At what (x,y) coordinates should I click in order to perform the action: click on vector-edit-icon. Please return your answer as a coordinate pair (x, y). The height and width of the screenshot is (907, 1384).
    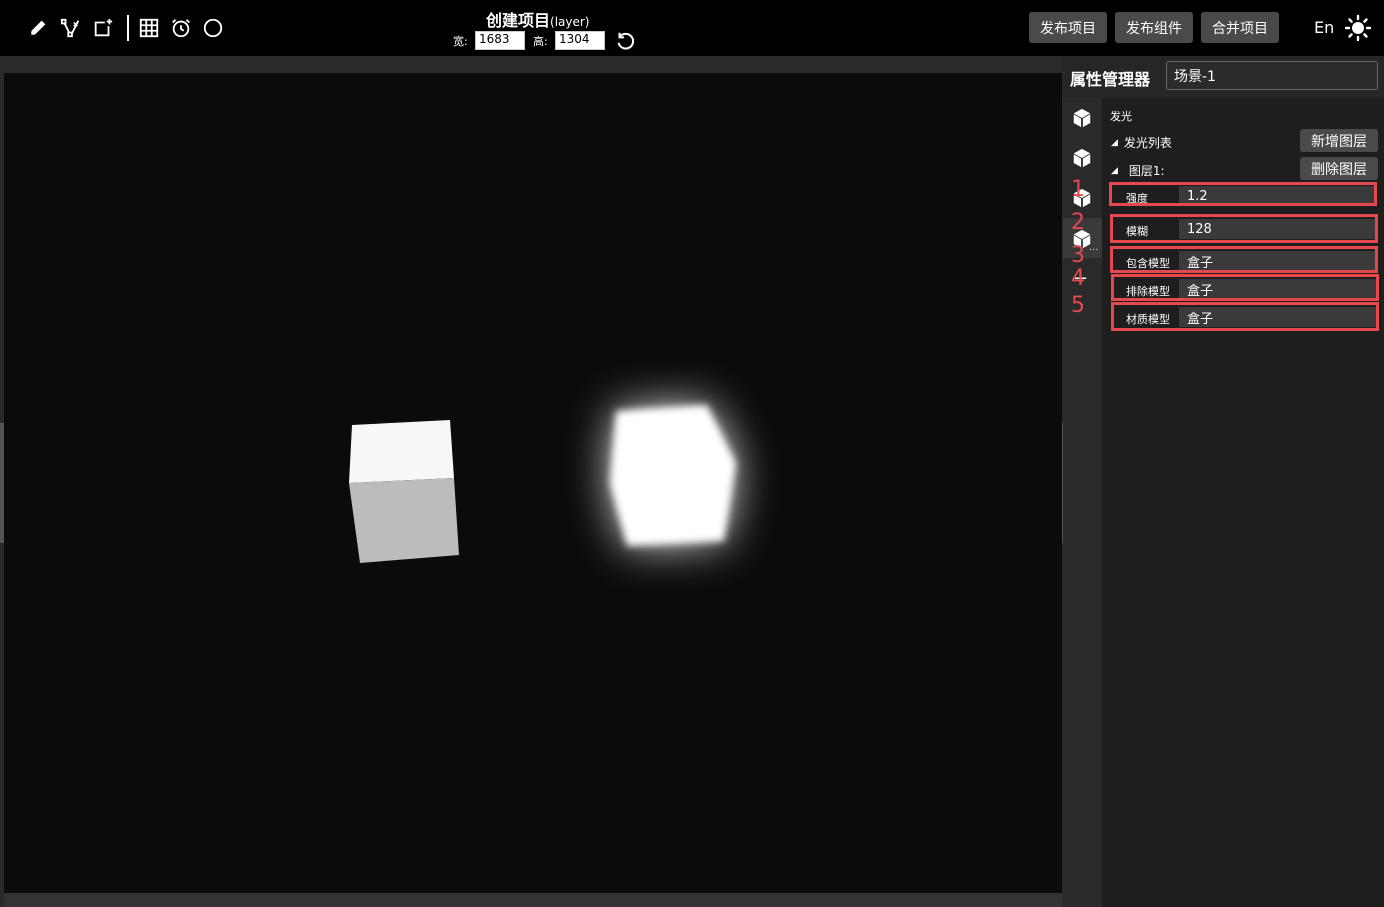
    Looking at the image, I should click on (71, 28).